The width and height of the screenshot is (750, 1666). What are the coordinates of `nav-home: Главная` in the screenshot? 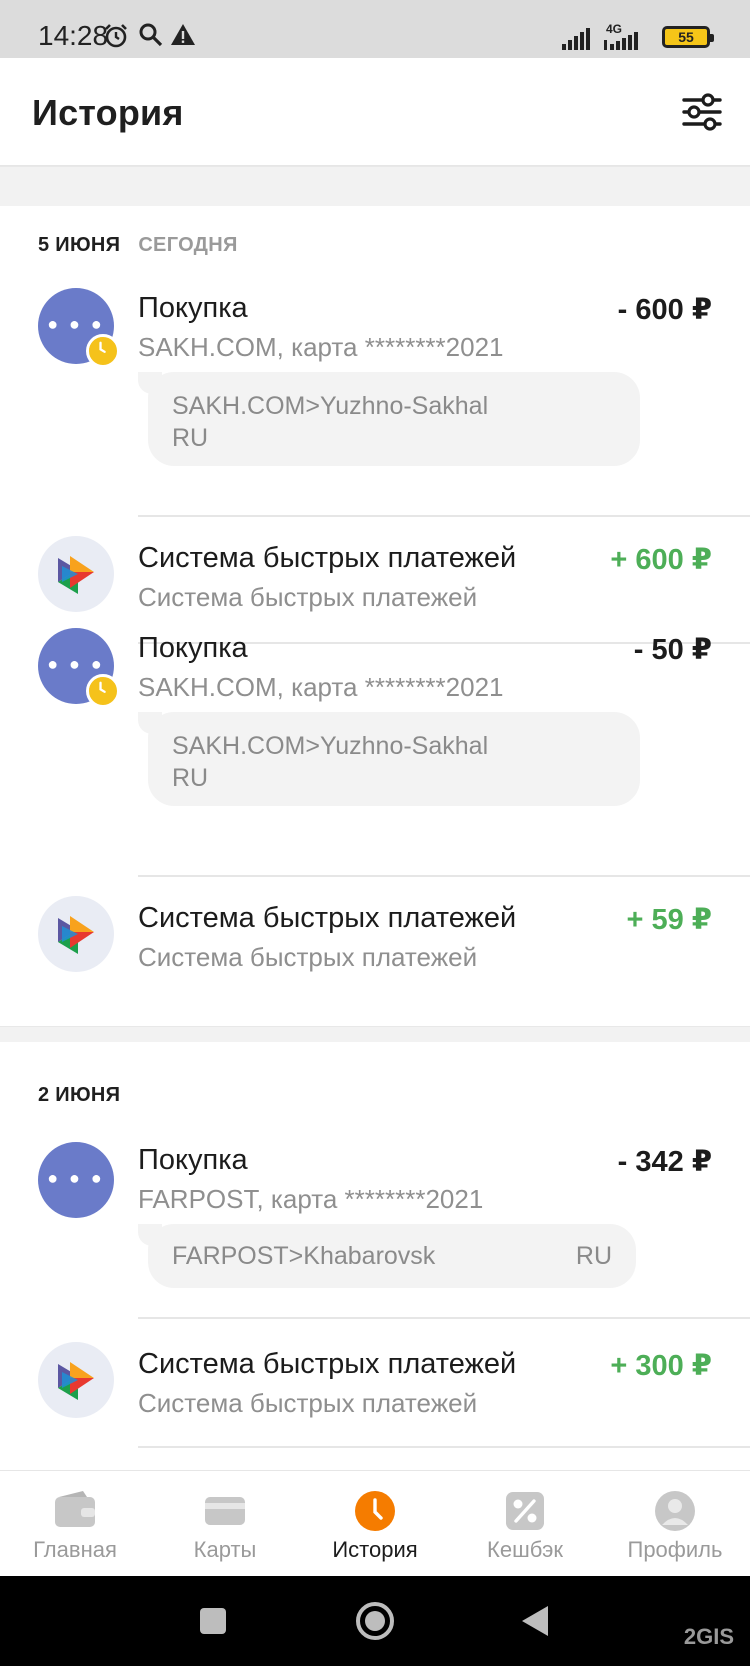 It's located at (75, 1523).